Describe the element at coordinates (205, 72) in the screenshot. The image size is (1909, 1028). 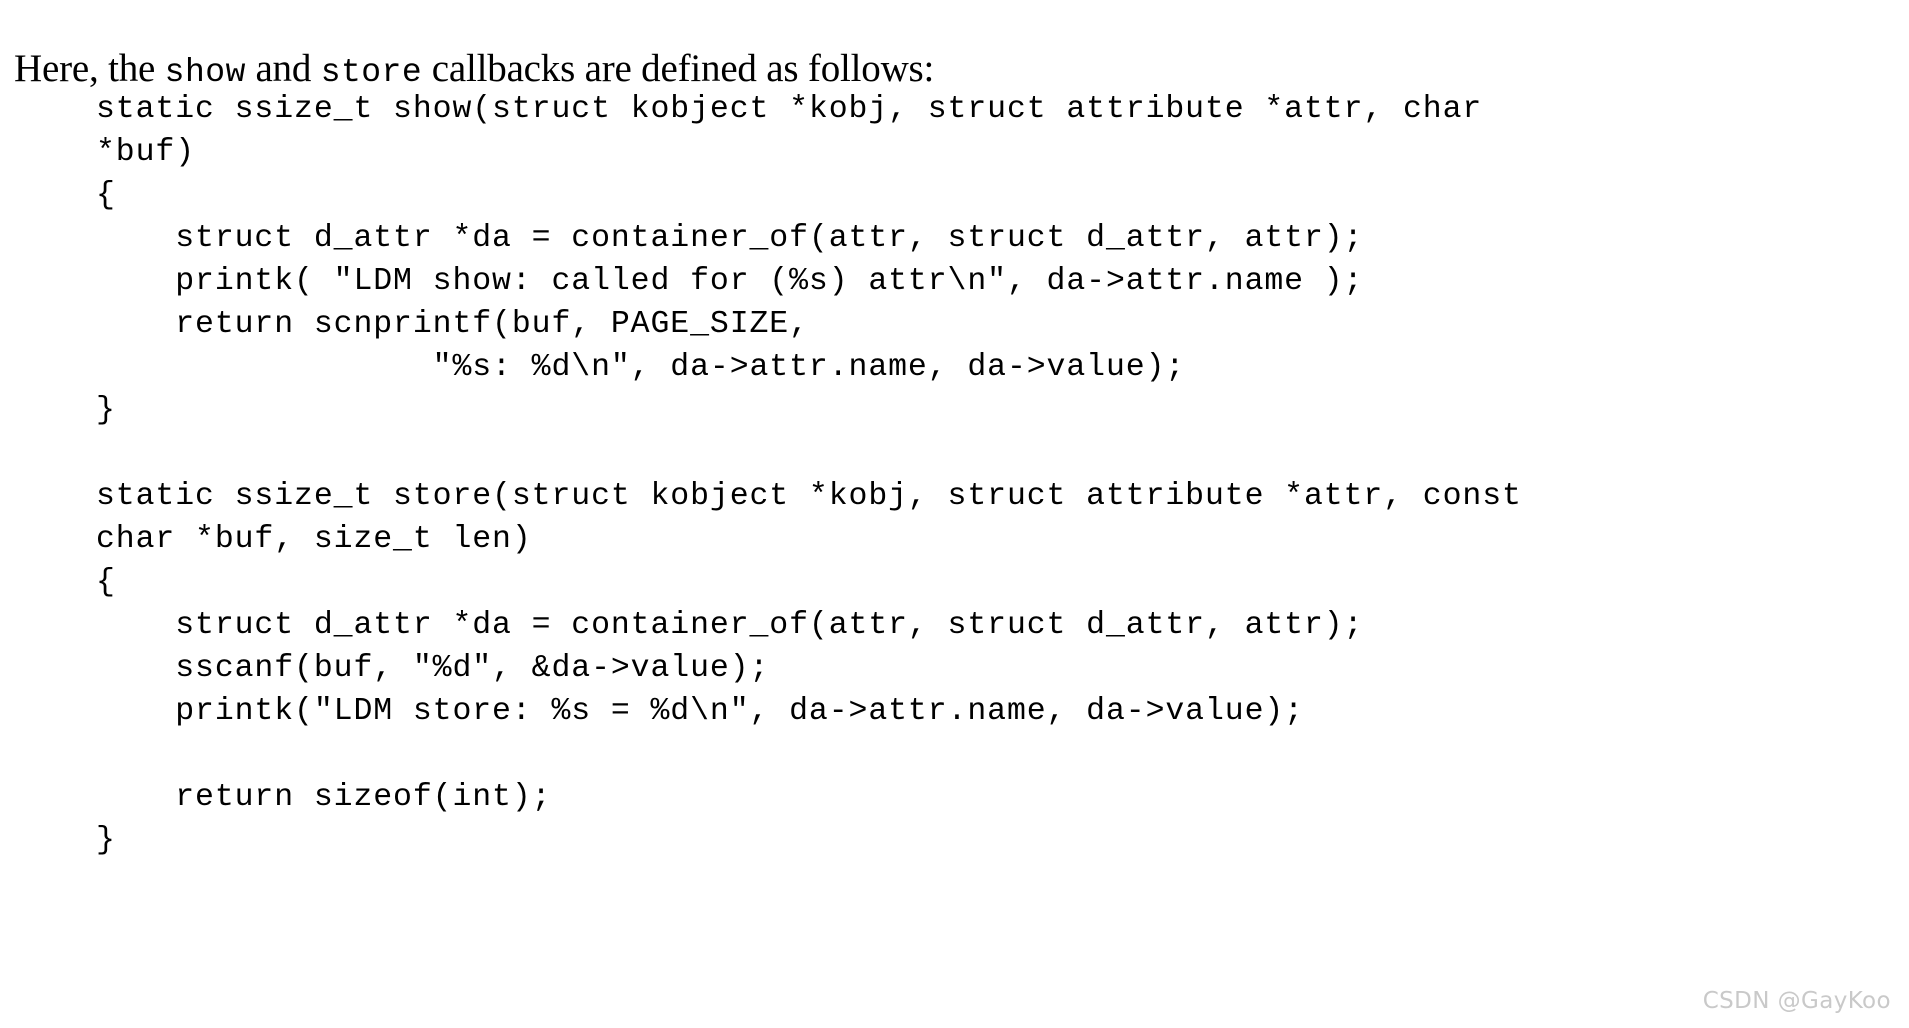
I see `inline-code-show: show` at that location.